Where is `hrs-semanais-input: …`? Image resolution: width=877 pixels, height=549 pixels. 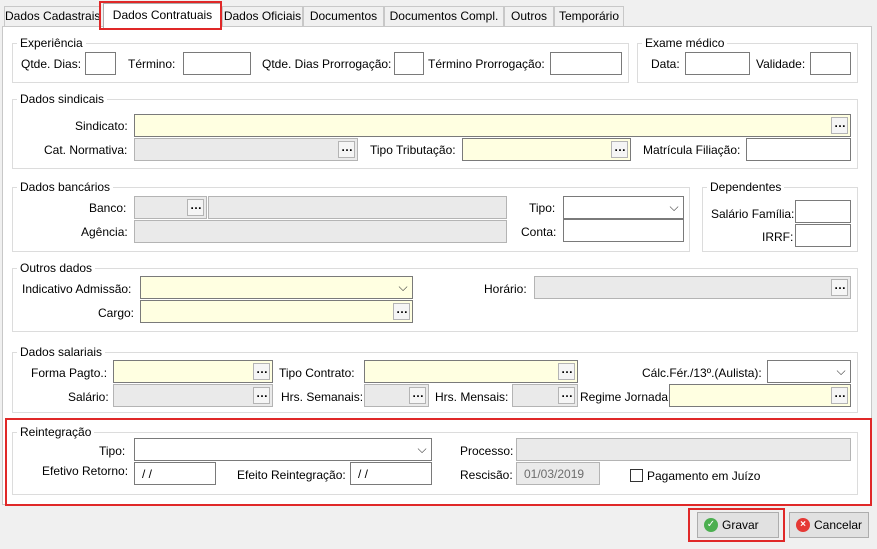
hrs-semanais-input: … is located at coordinates (396, 395).